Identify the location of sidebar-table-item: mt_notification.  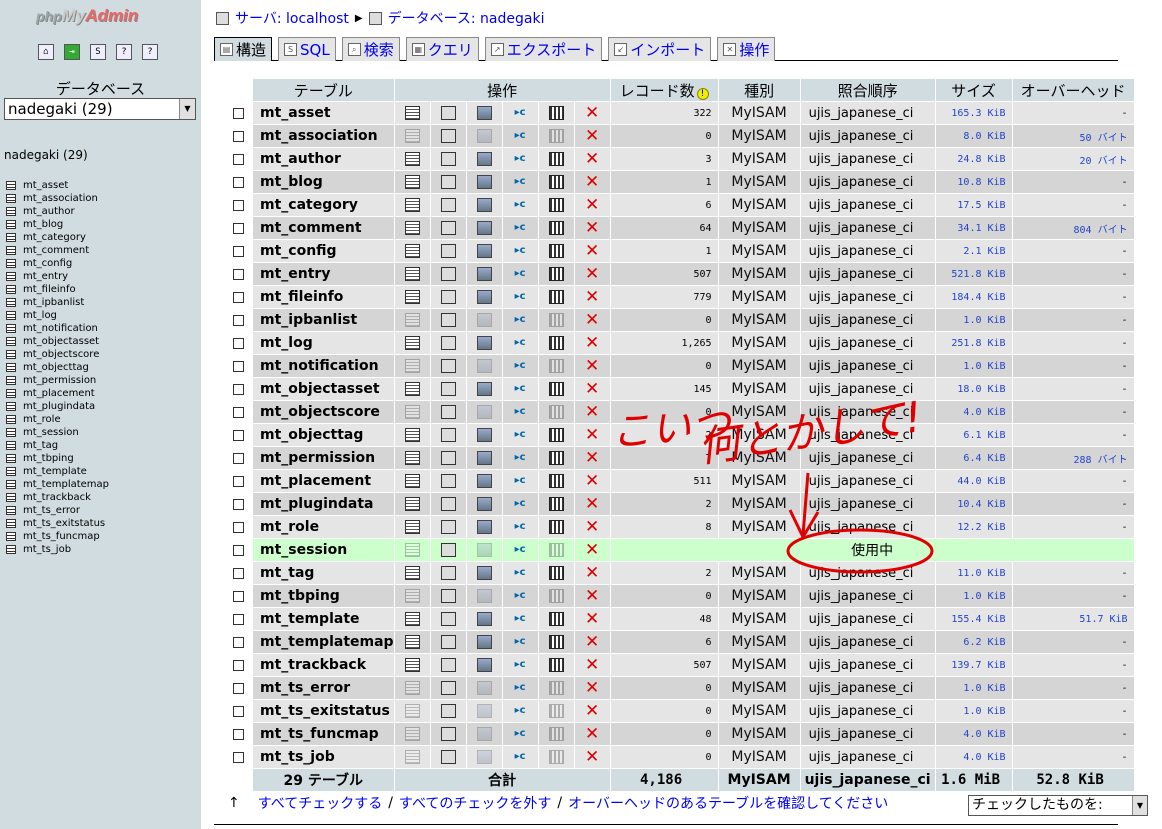
(57, 328).